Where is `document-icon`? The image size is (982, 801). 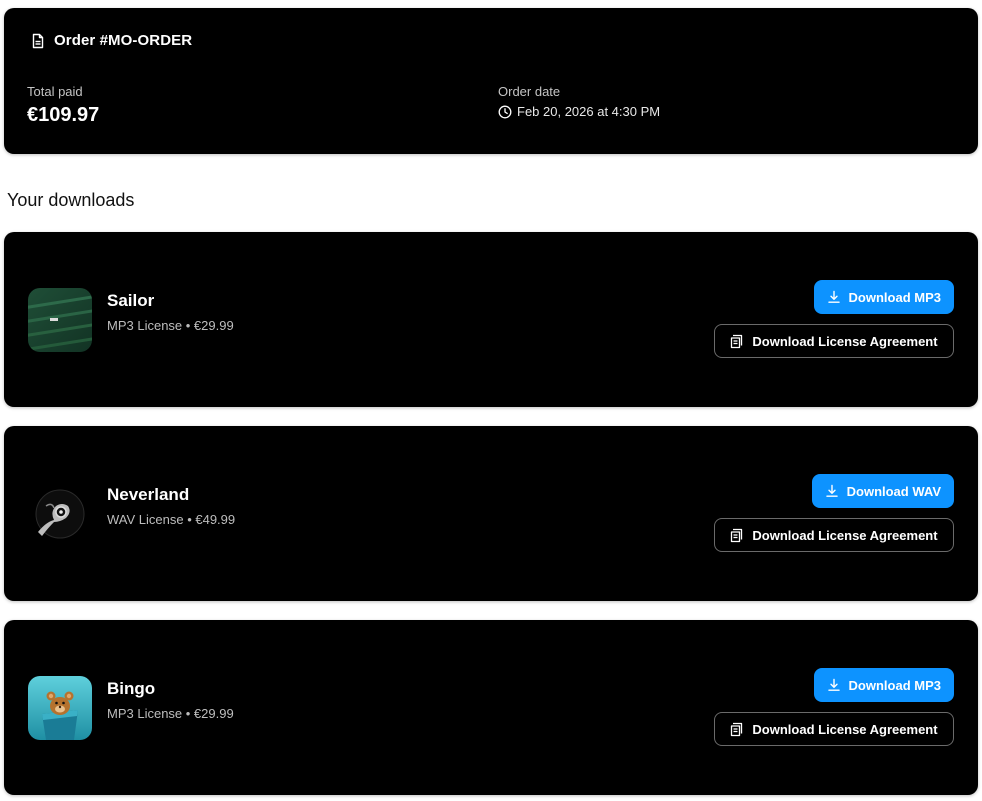 document-icon is located at coordinates (38, 40).